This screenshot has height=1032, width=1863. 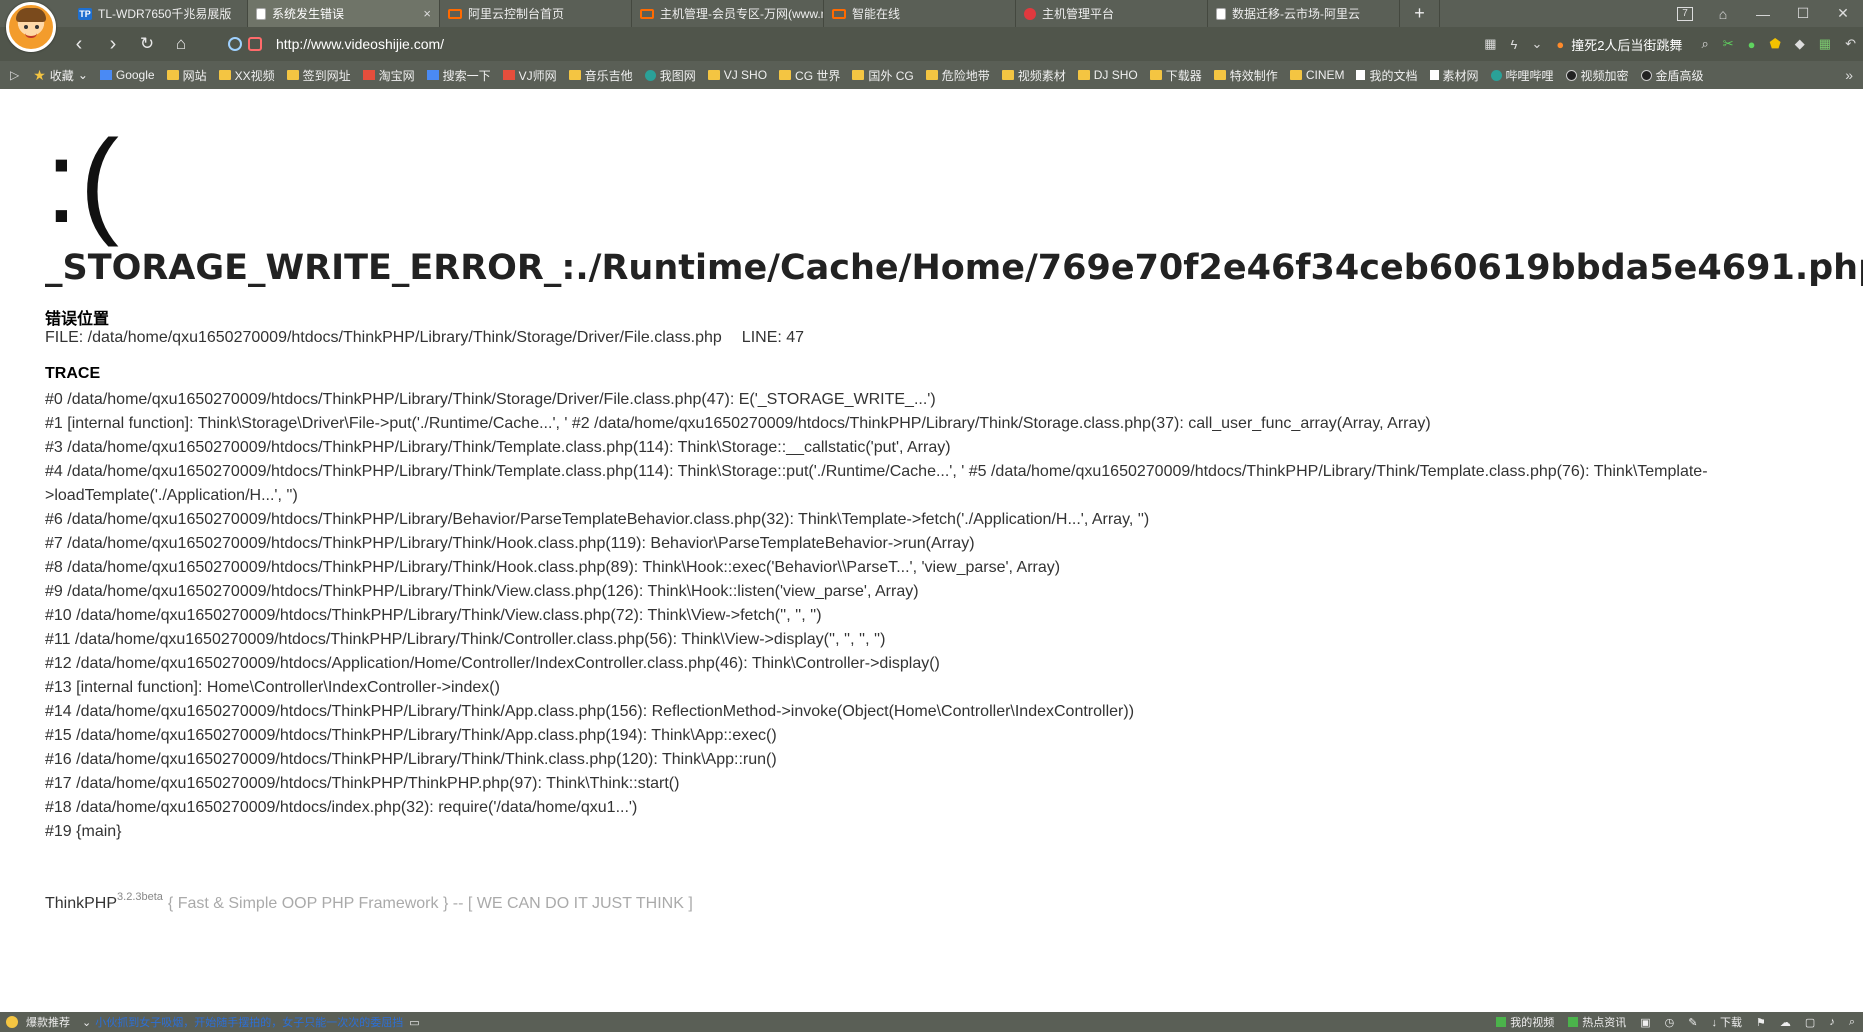 What do you see at coordinates (1532, 1023) in the screenshot?
I see `my-video-label: 我的视频` at bounding box center [1532, 1023].